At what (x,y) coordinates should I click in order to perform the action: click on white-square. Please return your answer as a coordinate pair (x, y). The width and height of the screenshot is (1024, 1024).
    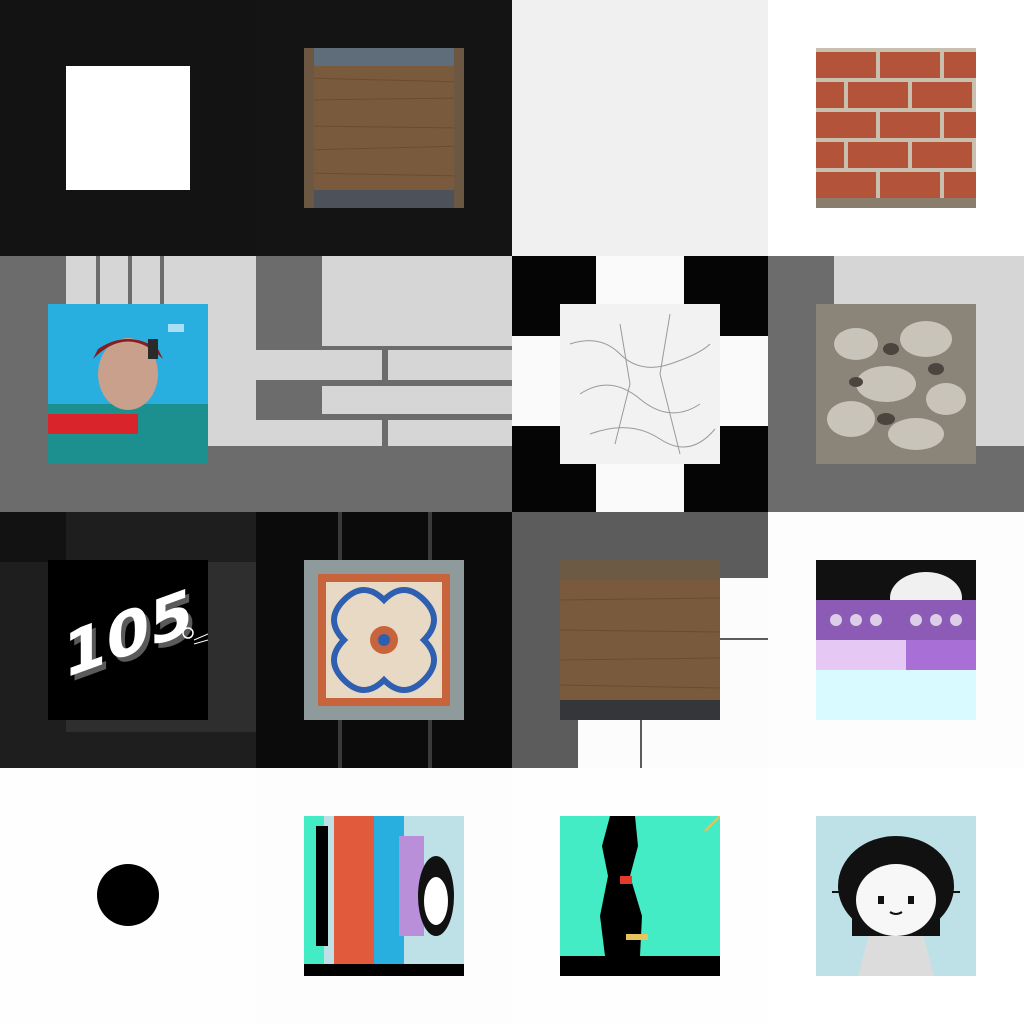
    Looking at the image, I should click on (128, 128).